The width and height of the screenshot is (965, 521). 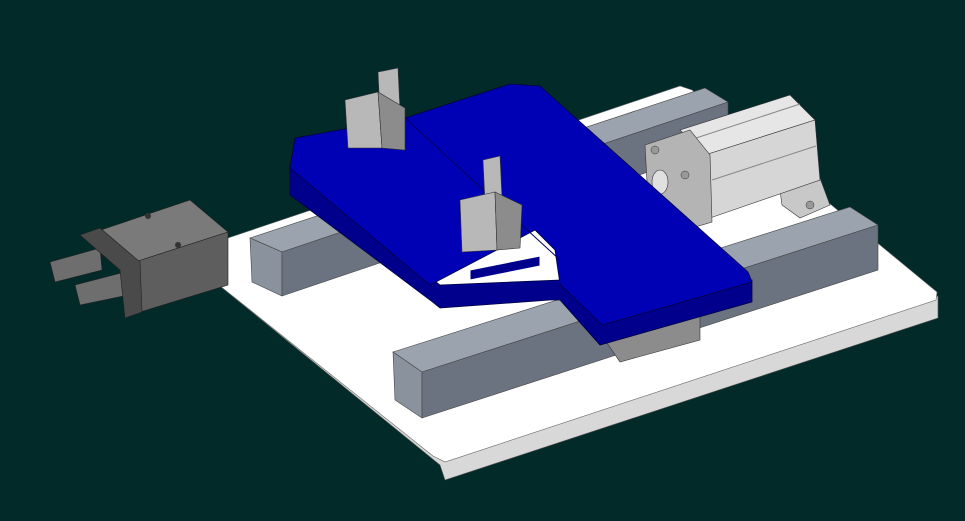 I want to click on locating-pin, so click(x=375, y=109).